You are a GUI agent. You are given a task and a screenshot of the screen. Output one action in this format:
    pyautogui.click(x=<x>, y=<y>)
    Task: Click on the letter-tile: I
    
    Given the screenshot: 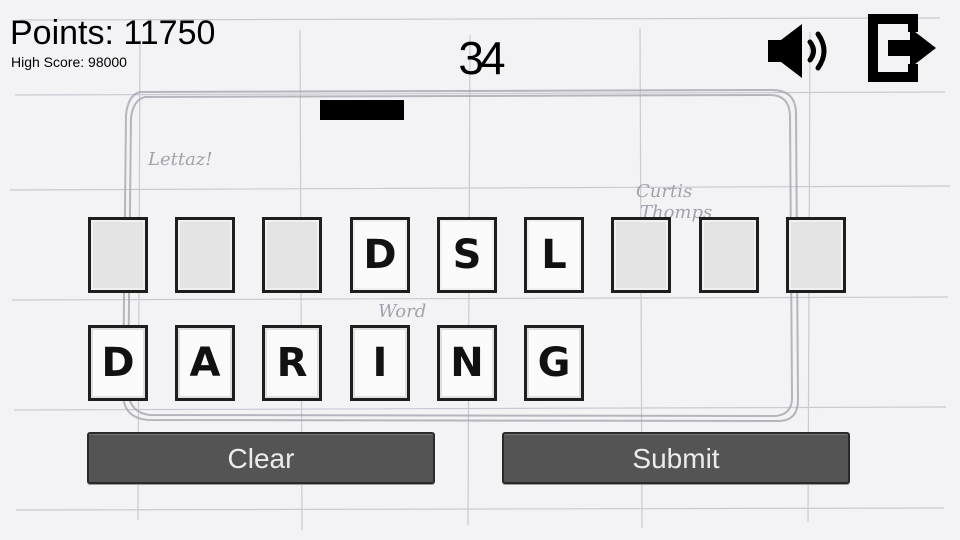 What is the action you would take?
    pyautogui.click(x=380, y=363)
    